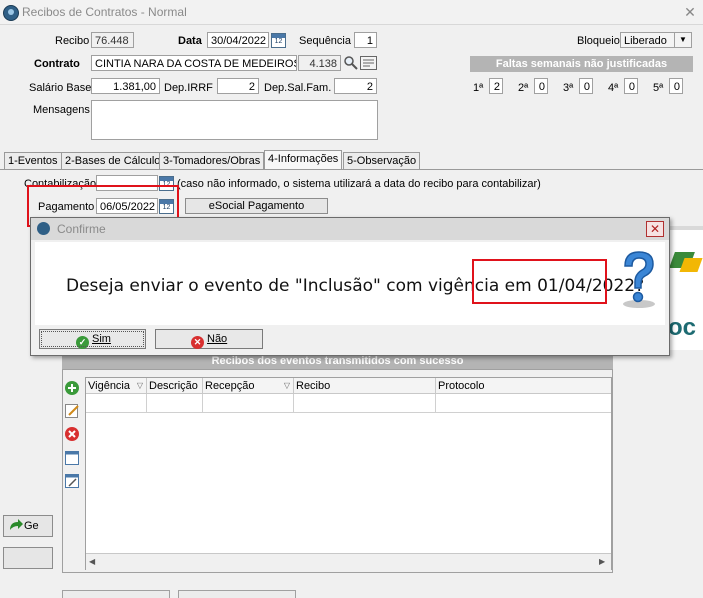 This screenshot has height=598, width=703. What do you see at coordinates (645, 41) in the screenshot?
I see `bloqueio-value: Liberado` at bounding box center [645, 41].